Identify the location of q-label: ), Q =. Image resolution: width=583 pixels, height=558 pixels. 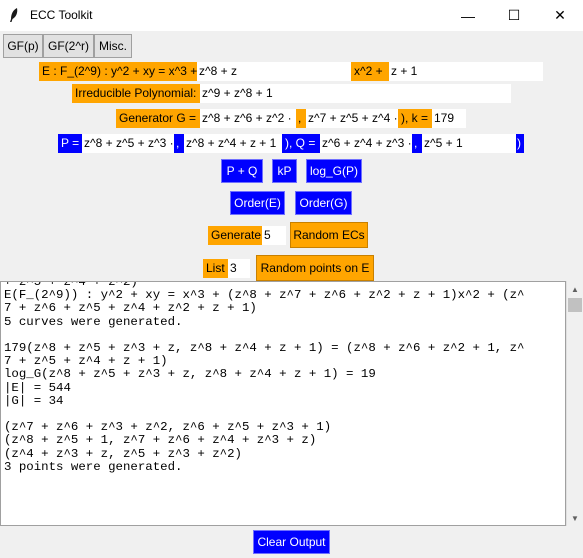
(301, 143).